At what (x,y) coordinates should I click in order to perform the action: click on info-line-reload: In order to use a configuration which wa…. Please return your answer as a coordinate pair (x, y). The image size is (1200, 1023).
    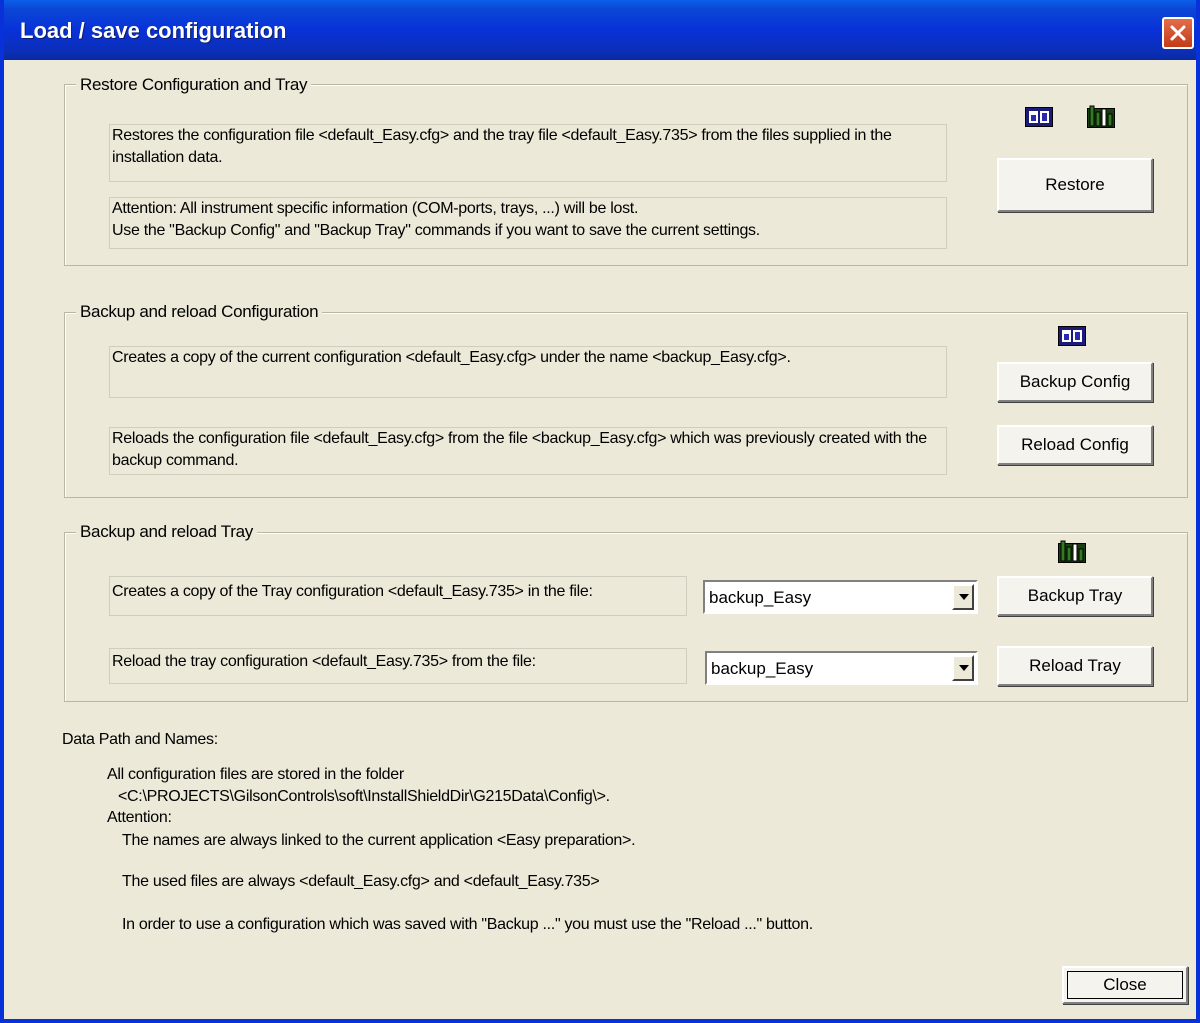
    Looking at the image, I should click on (467, 924).